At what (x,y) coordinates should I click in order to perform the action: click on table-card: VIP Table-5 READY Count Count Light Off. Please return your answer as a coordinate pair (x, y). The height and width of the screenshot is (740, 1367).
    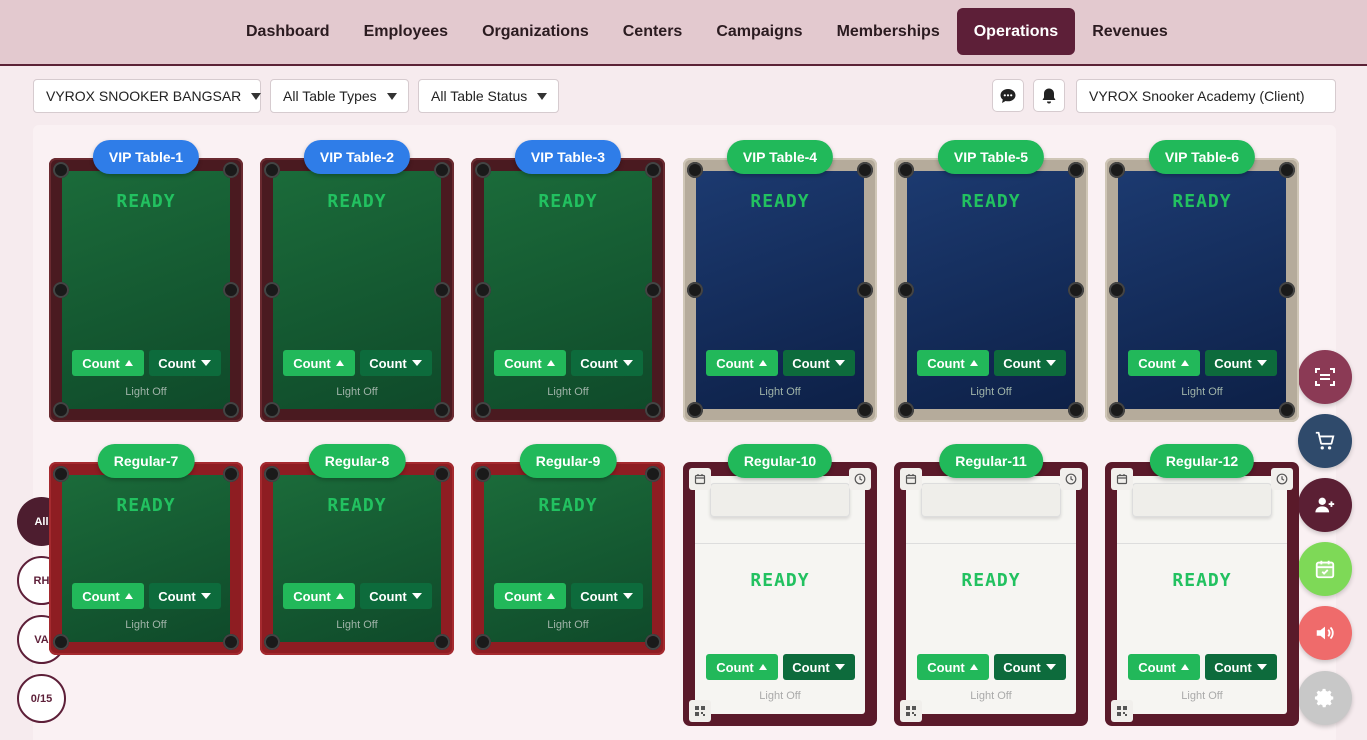
    Looking at the image, I should click on (991, 281).